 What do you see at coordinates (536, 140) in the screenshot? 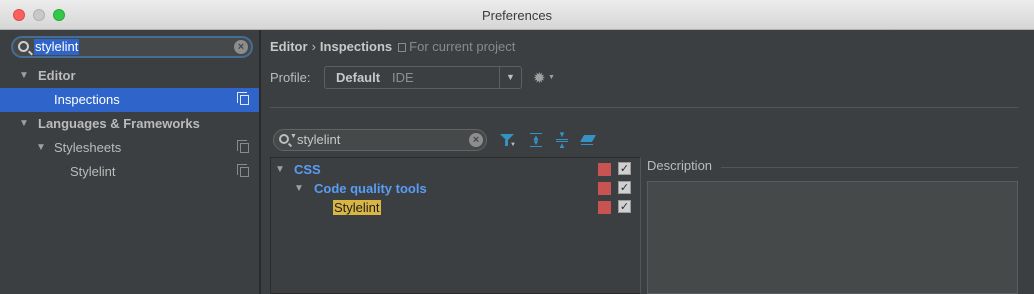
I see `expand-all-icon: ▲ ▼` at bounding box center [536, 140].